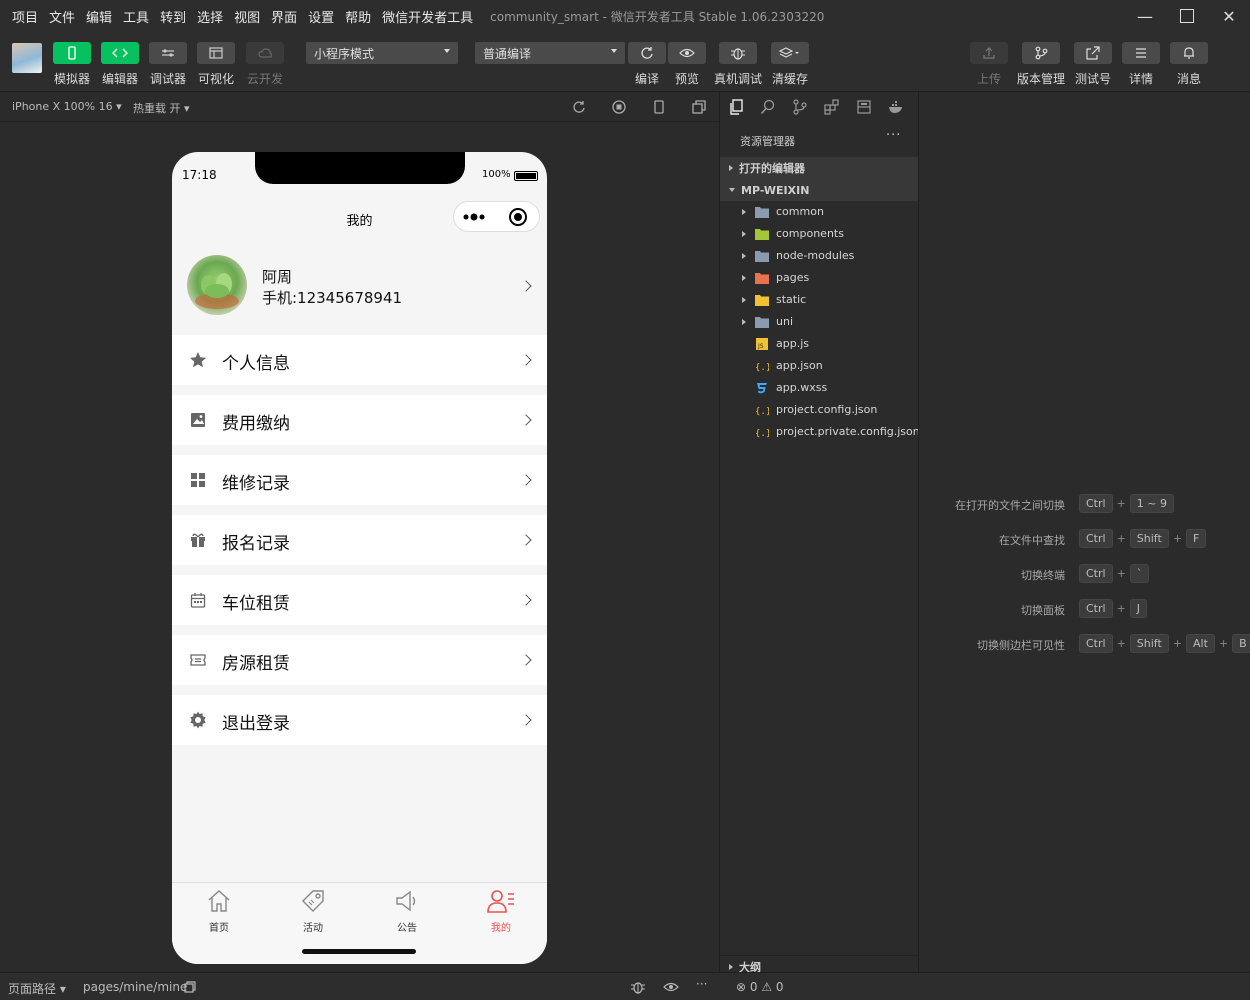 This screenshot has height=1000, width=1250. I want to click on user-name: 阿周, so click(277, 277).